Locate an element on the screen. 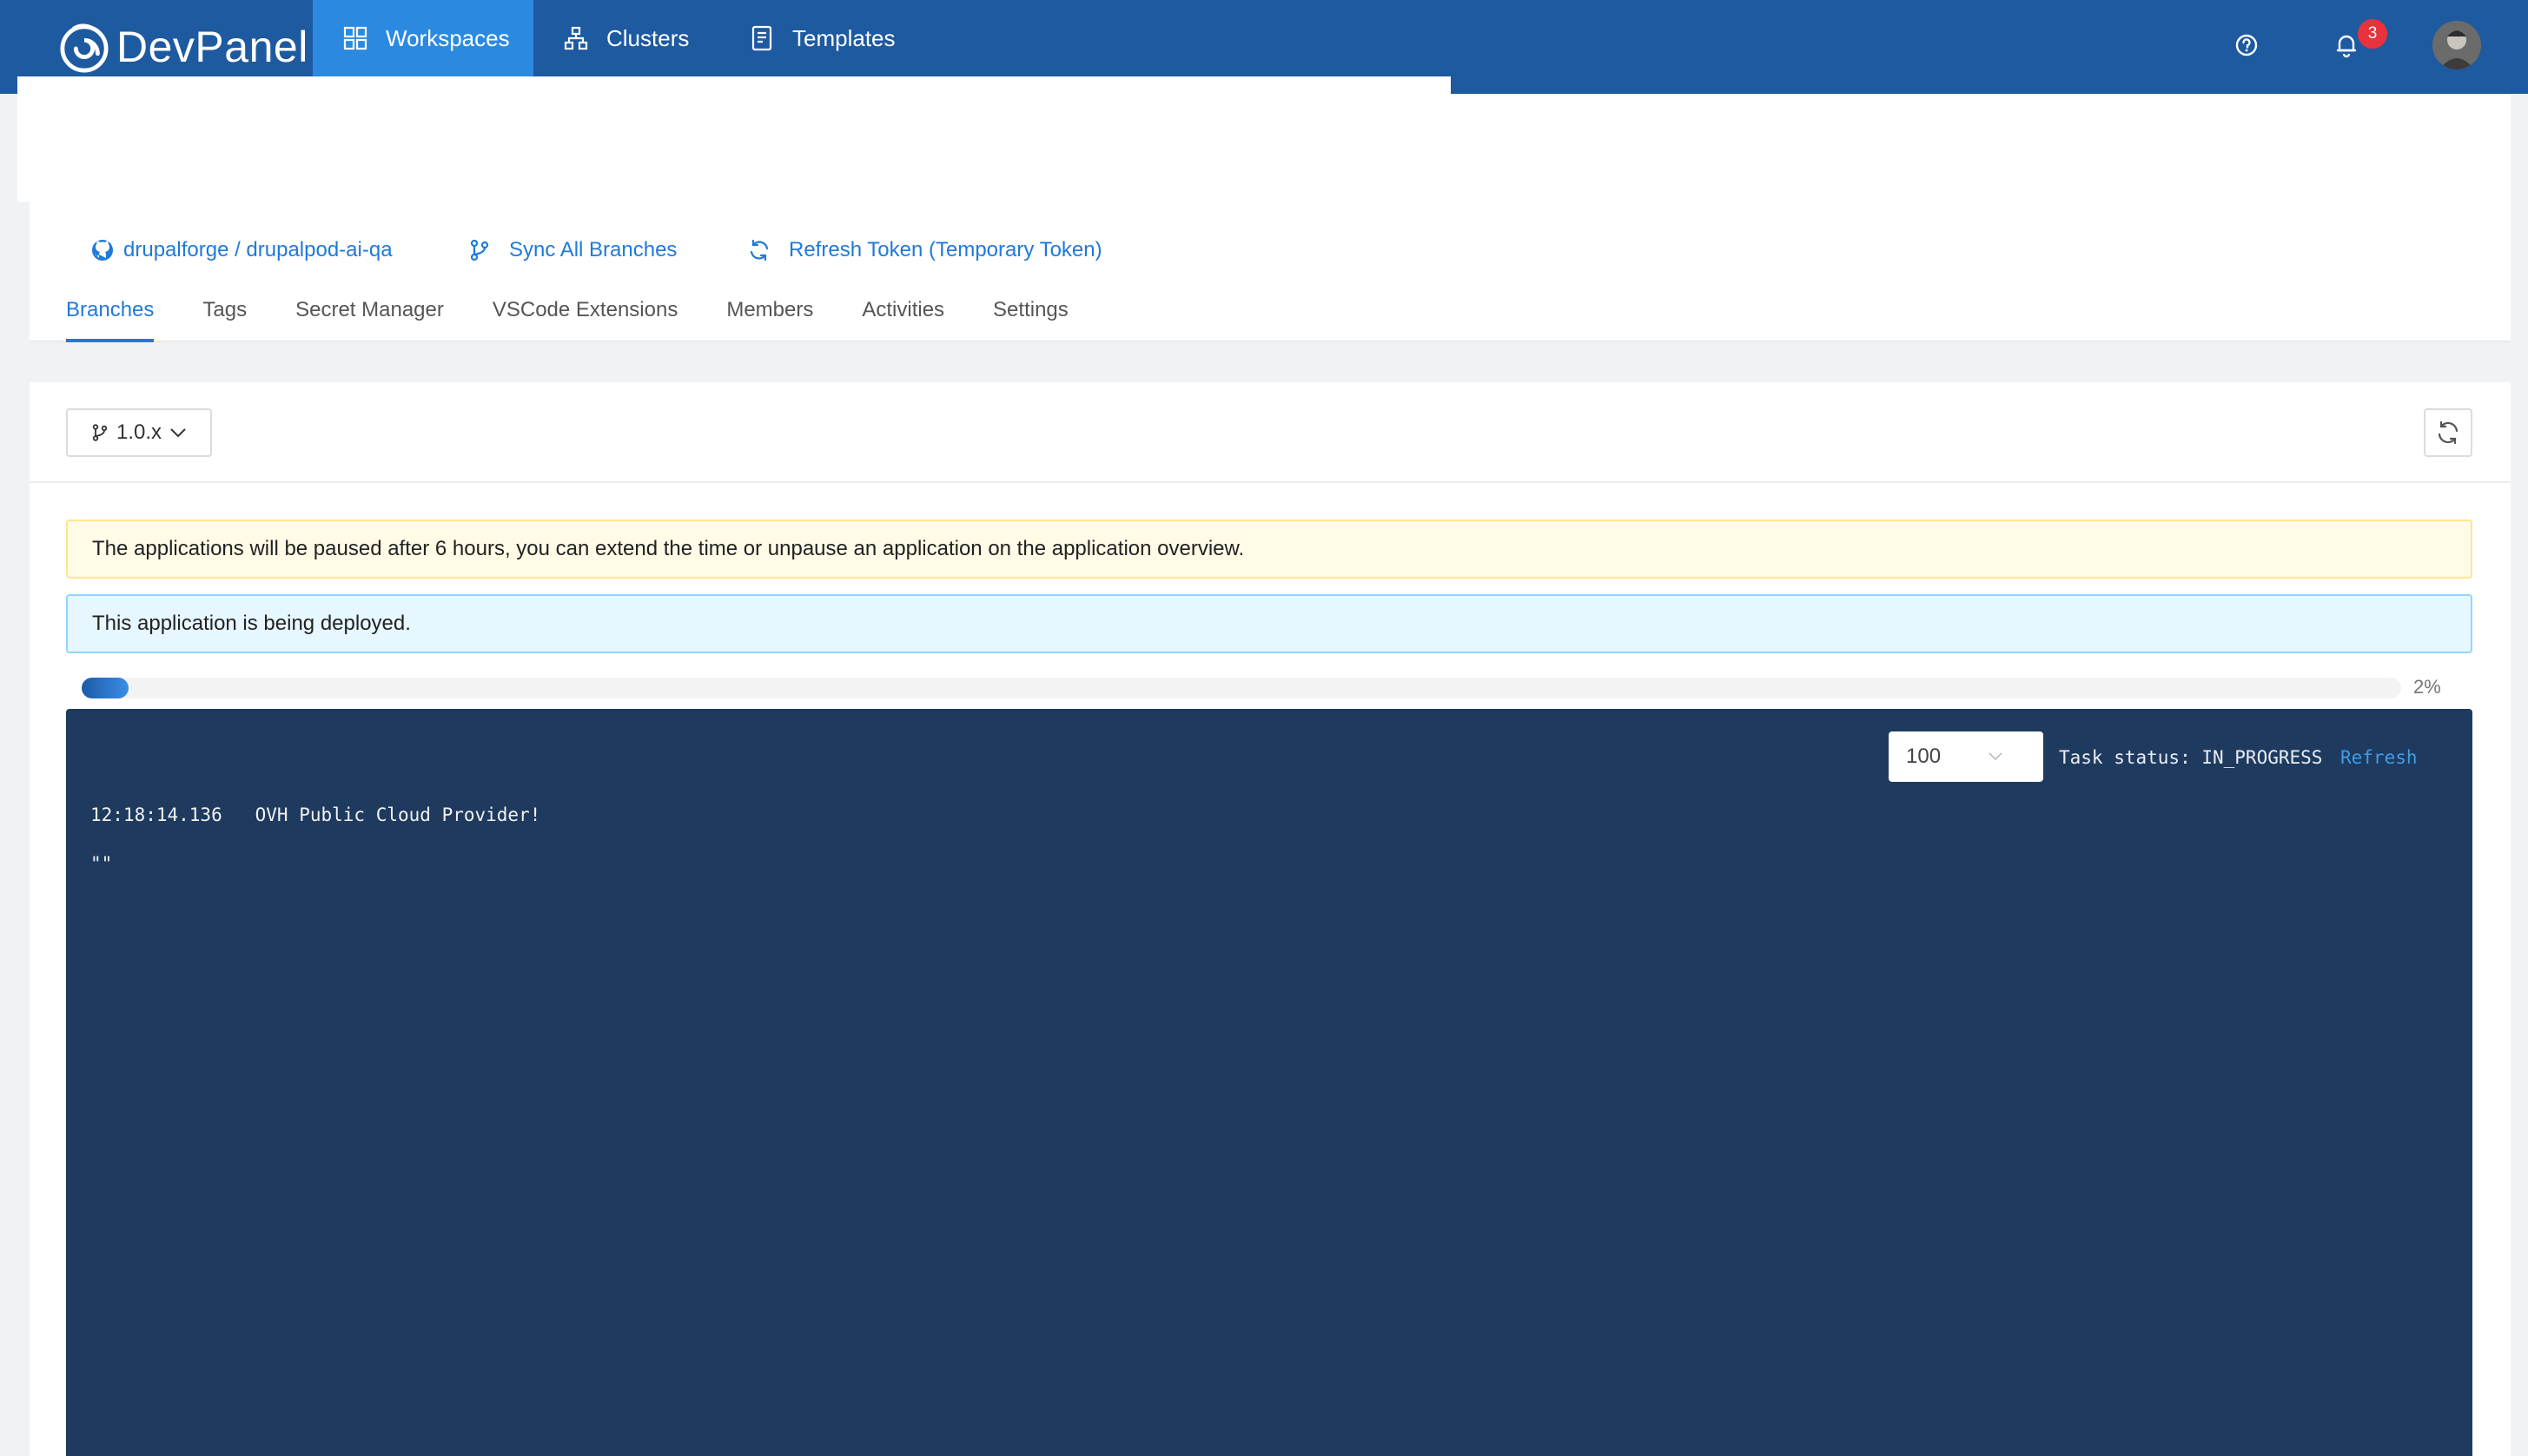  log-line: "" is located at coordinates (101, 863).